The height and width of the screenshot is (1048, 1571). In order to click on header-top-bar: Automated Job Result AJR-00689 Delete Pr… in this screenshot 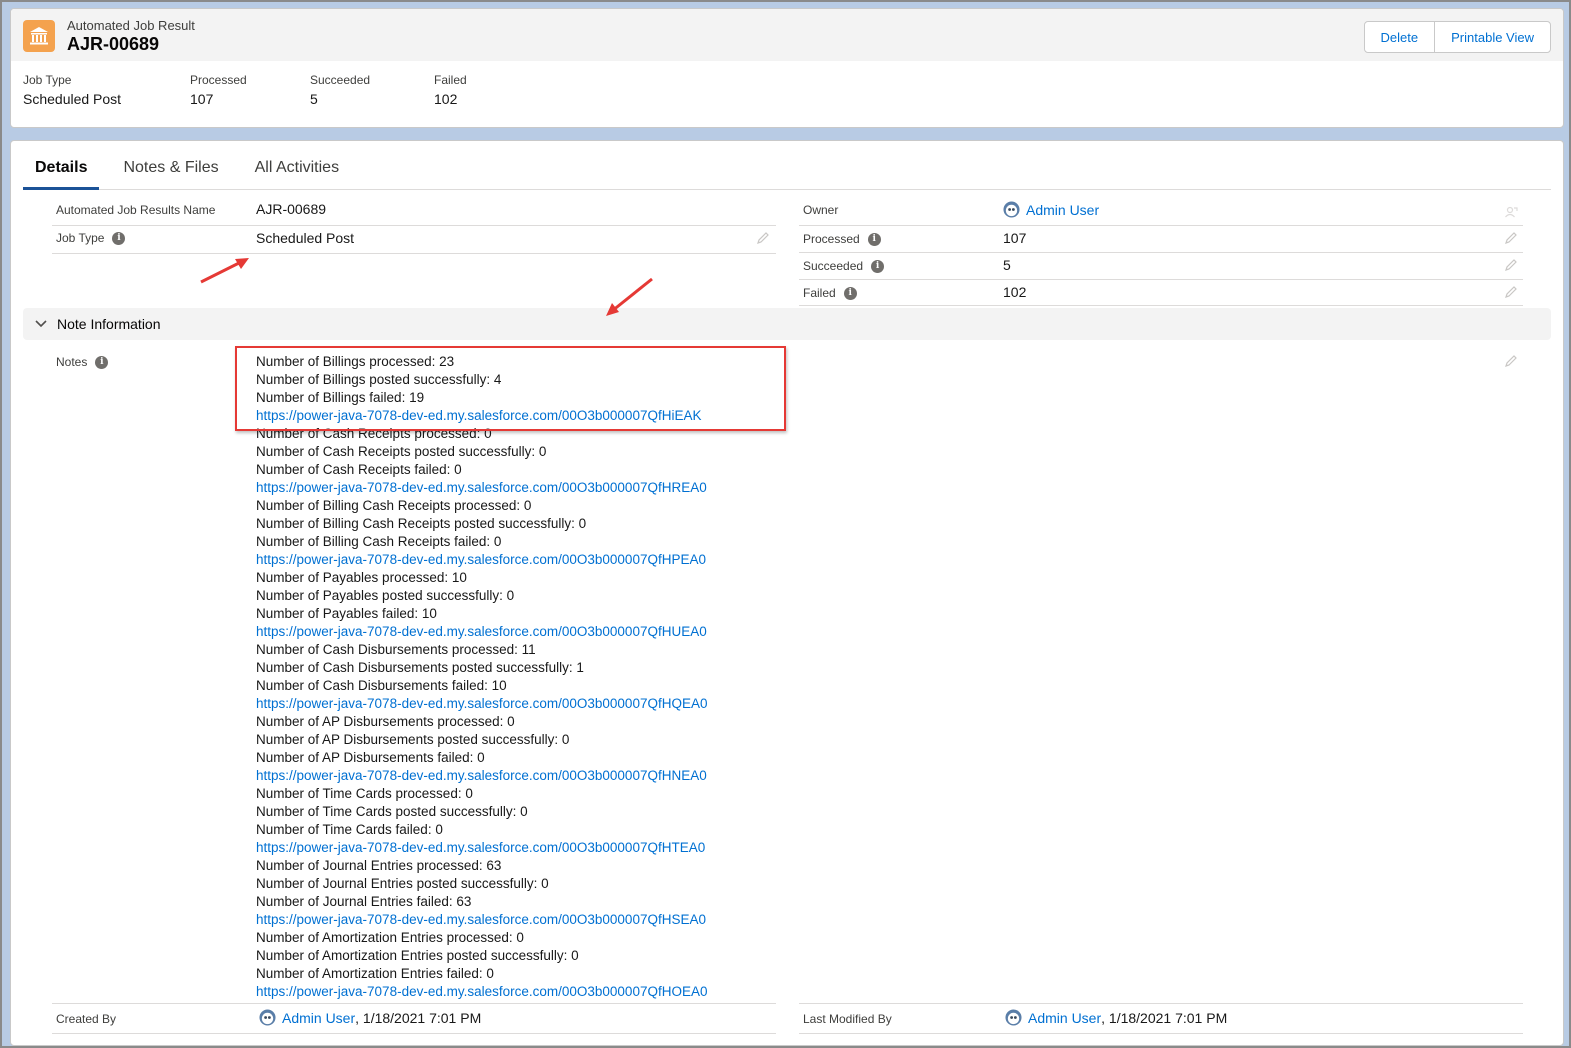, I will do `click(787, 35)`.